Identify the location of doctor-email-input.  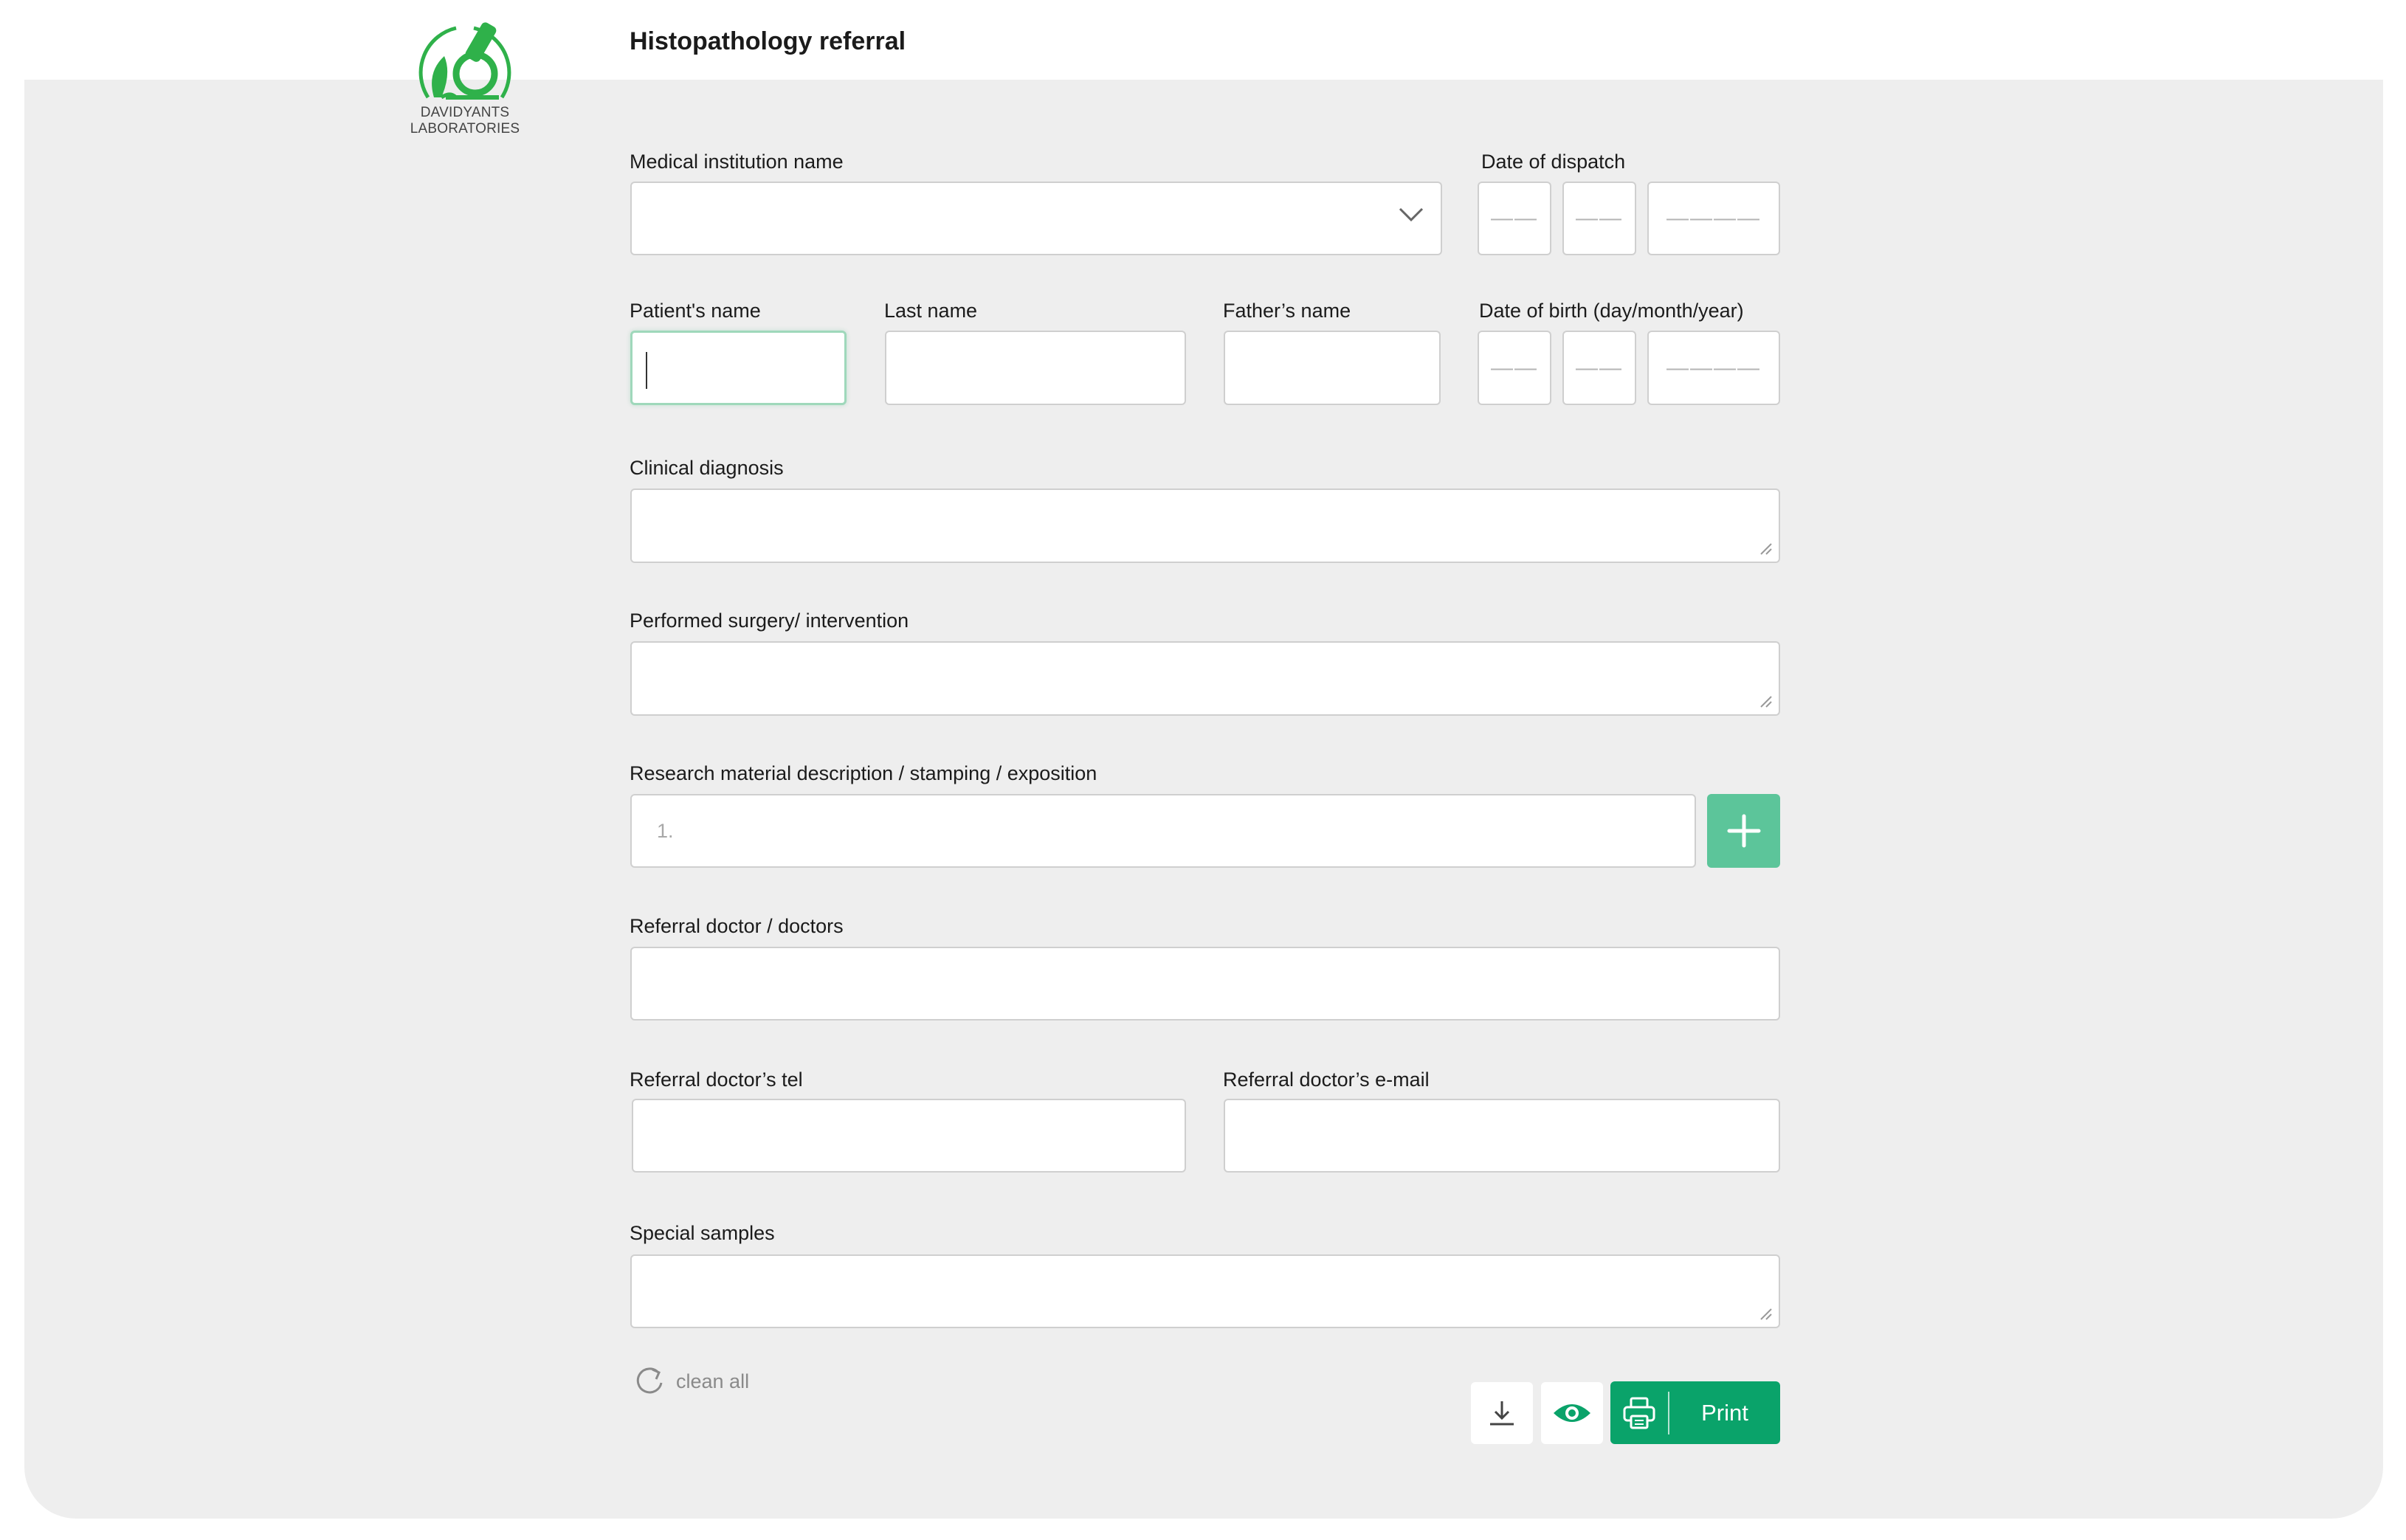
(1502, 1136).